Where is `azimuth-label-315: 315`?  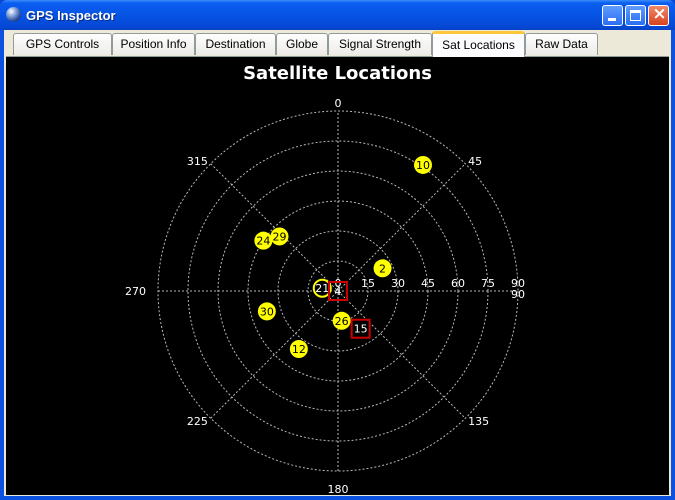 azimuth-label-315: 315 is located at coordinates (197, 161).